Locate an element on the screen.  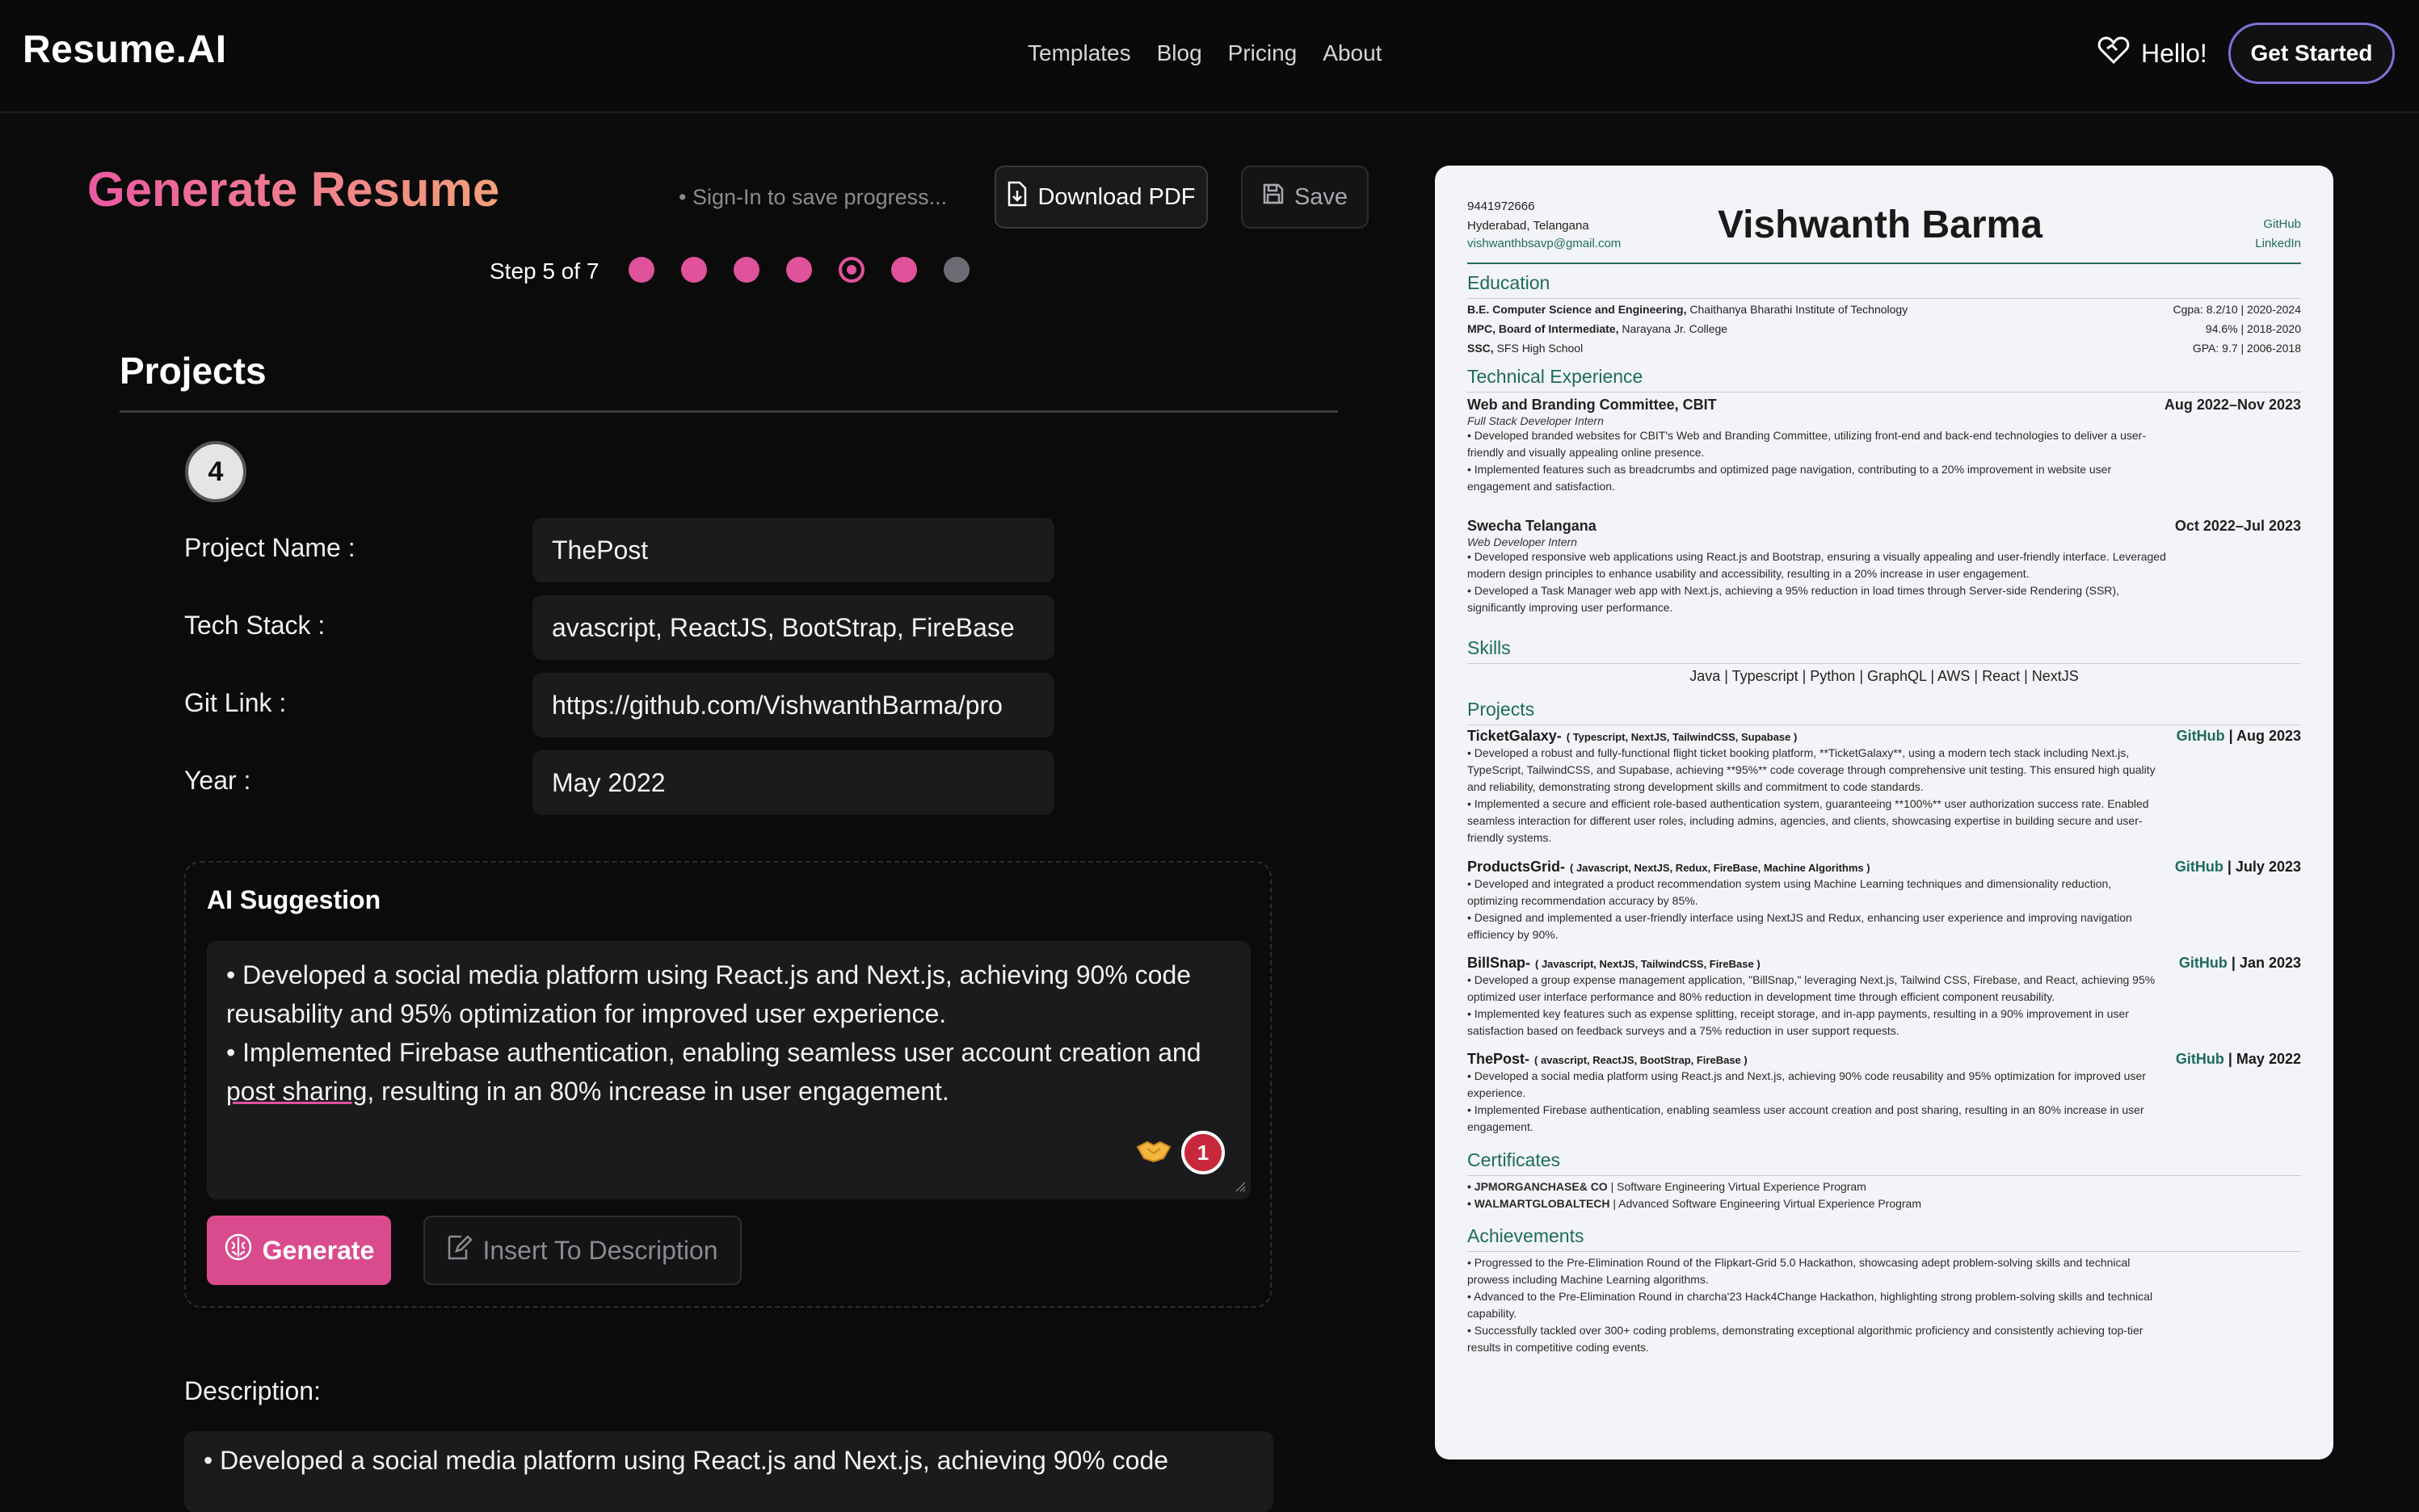
project-number-badge: 4 is located at coordinates (215, 472).